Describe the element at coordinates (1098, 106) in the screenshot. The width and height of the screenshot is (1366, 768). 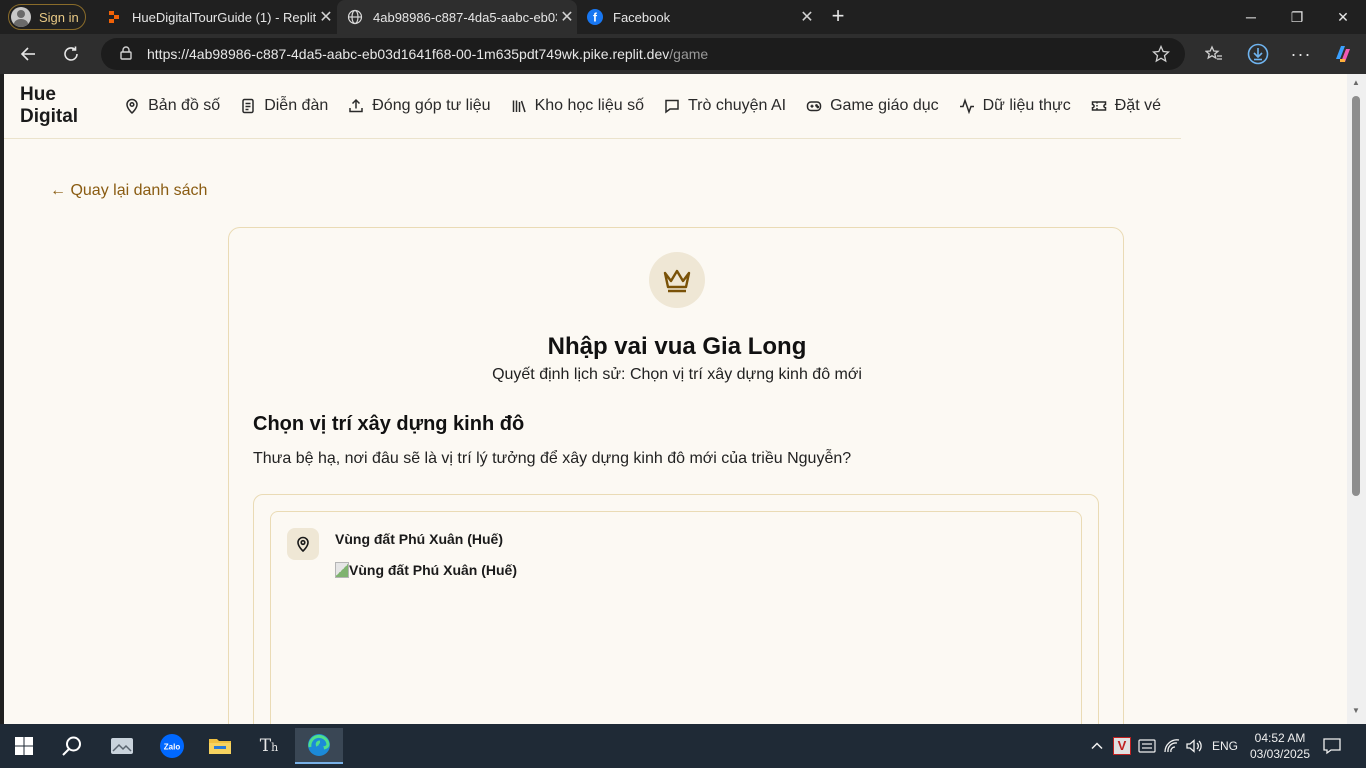
I see `ticket-icon` at that location.